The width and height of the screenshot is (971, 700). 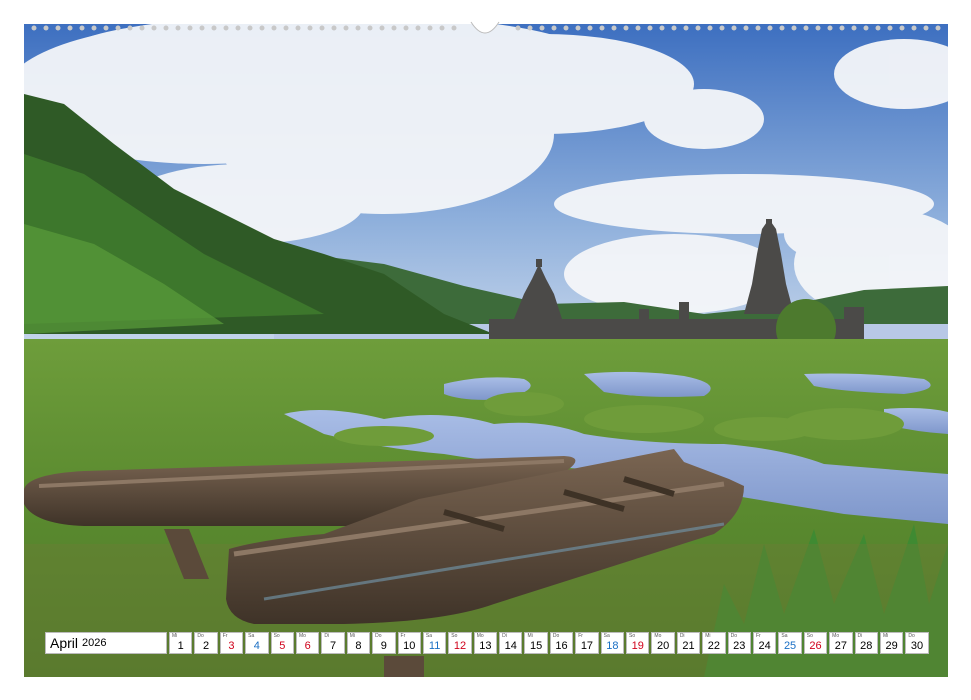 I want to click on day-number: 2, so click(x=206, y=646).